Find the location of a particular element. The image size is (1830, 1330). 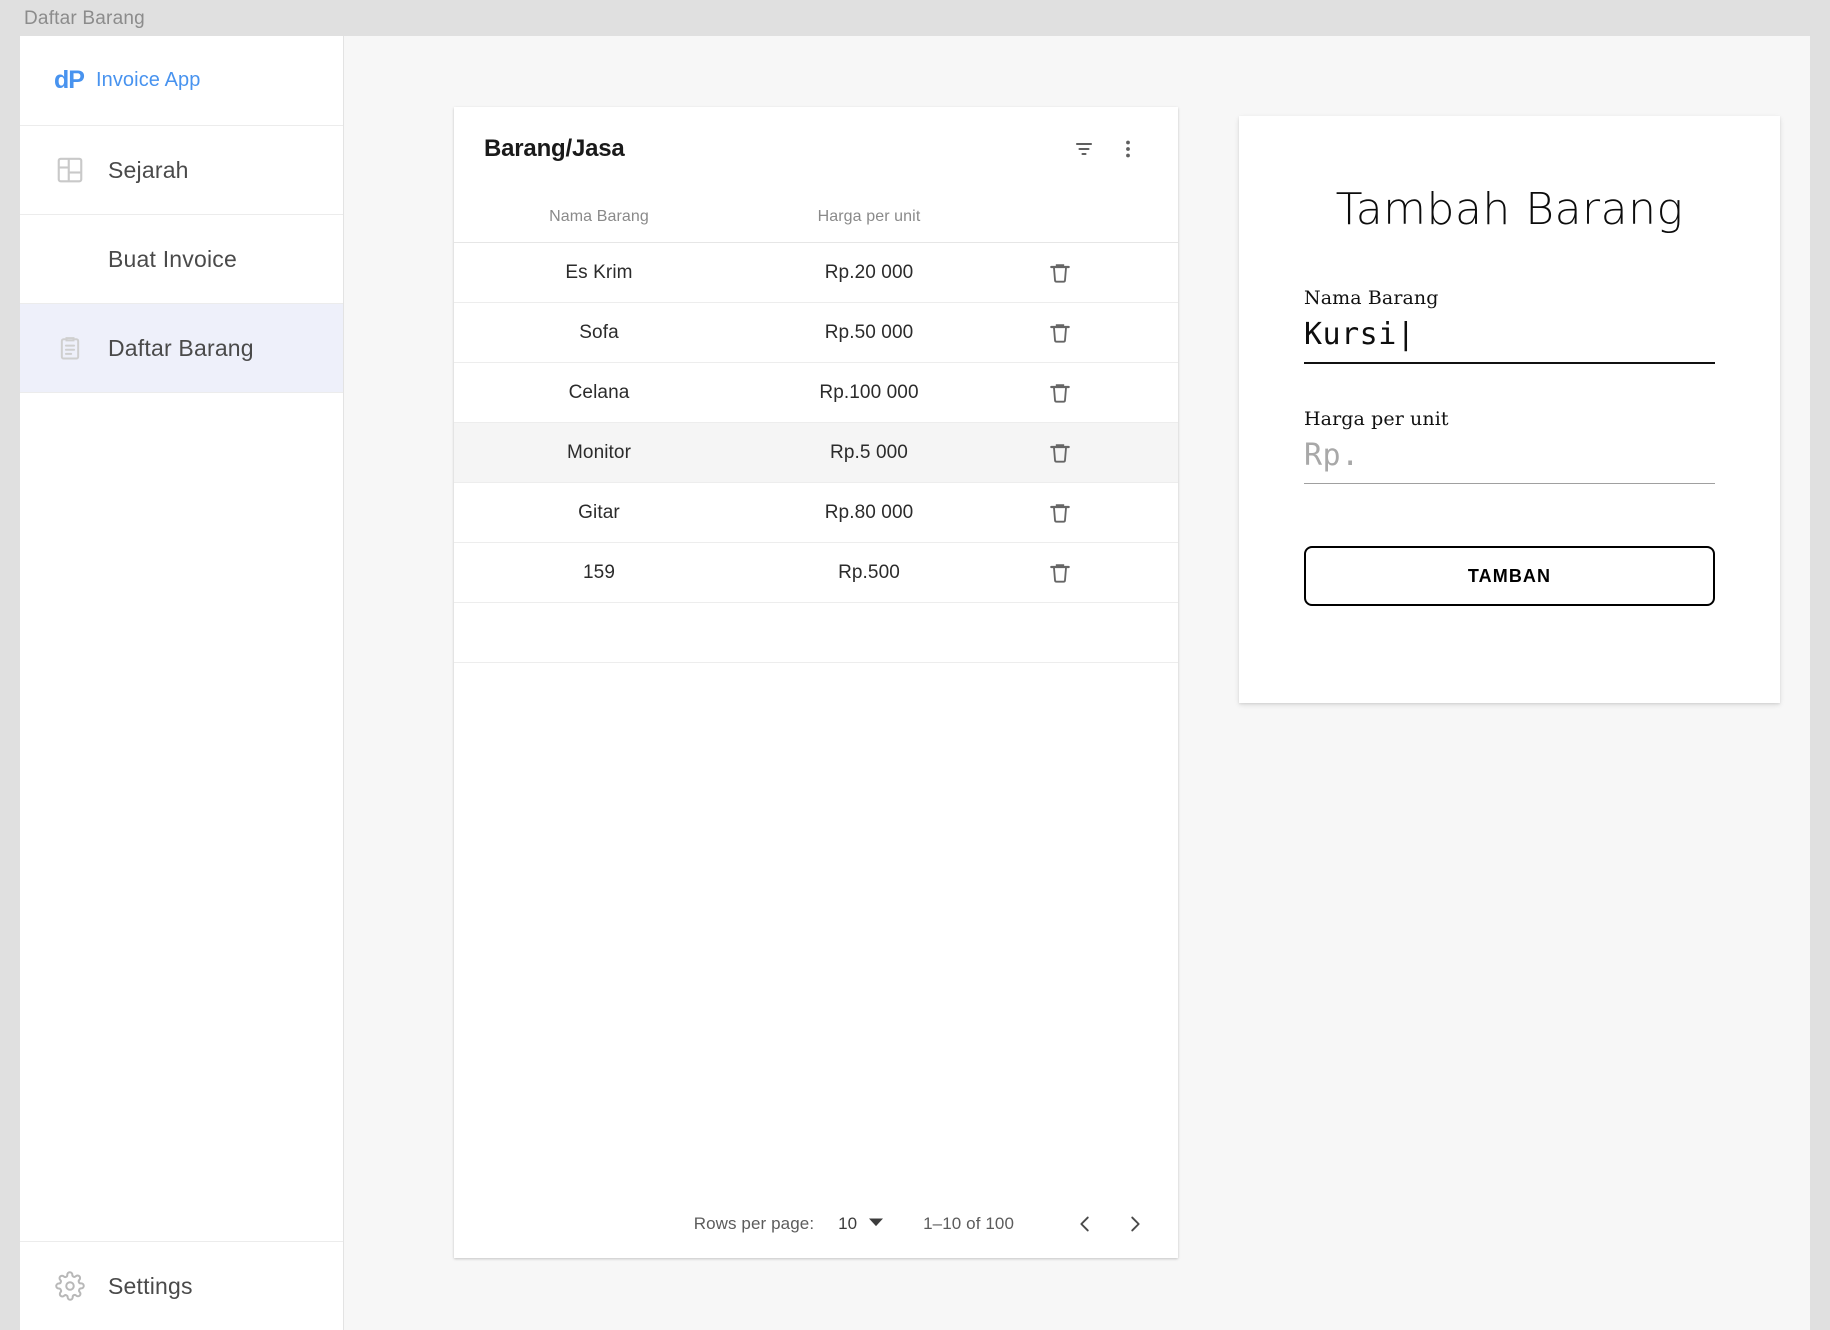

column-header-harga: Harga per unit is located at coordinates (869, 216).